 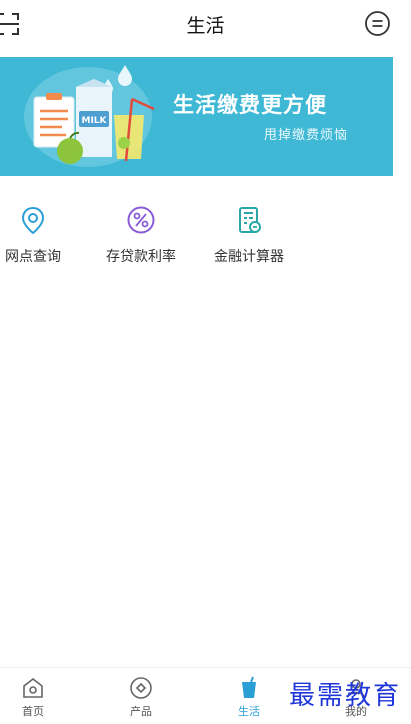 I want to click on tab-label: 生活, so click(x=249, y=711).